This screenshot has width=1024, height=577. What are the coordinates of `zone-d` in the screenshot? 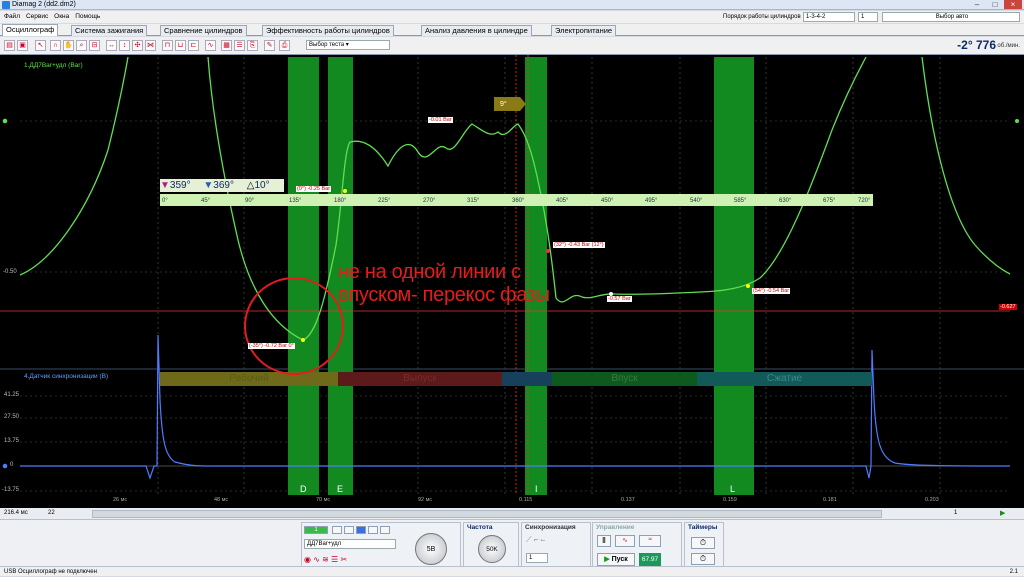 It's located at (303, 276).